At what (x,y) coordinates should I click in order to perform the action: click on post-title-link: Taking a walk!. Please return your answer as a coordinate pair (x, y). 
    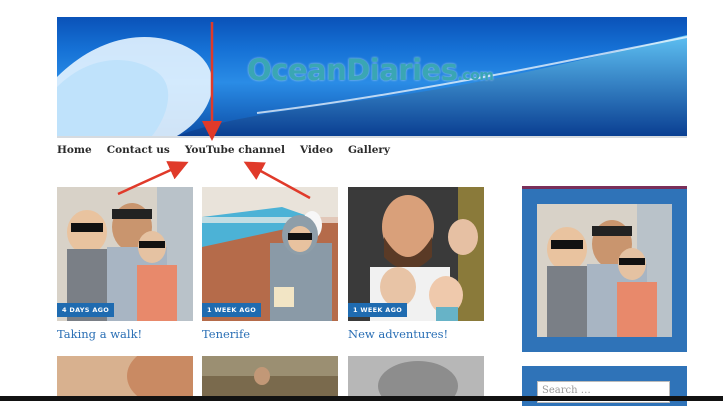
    Looking at the image, I should click on (125, 334).